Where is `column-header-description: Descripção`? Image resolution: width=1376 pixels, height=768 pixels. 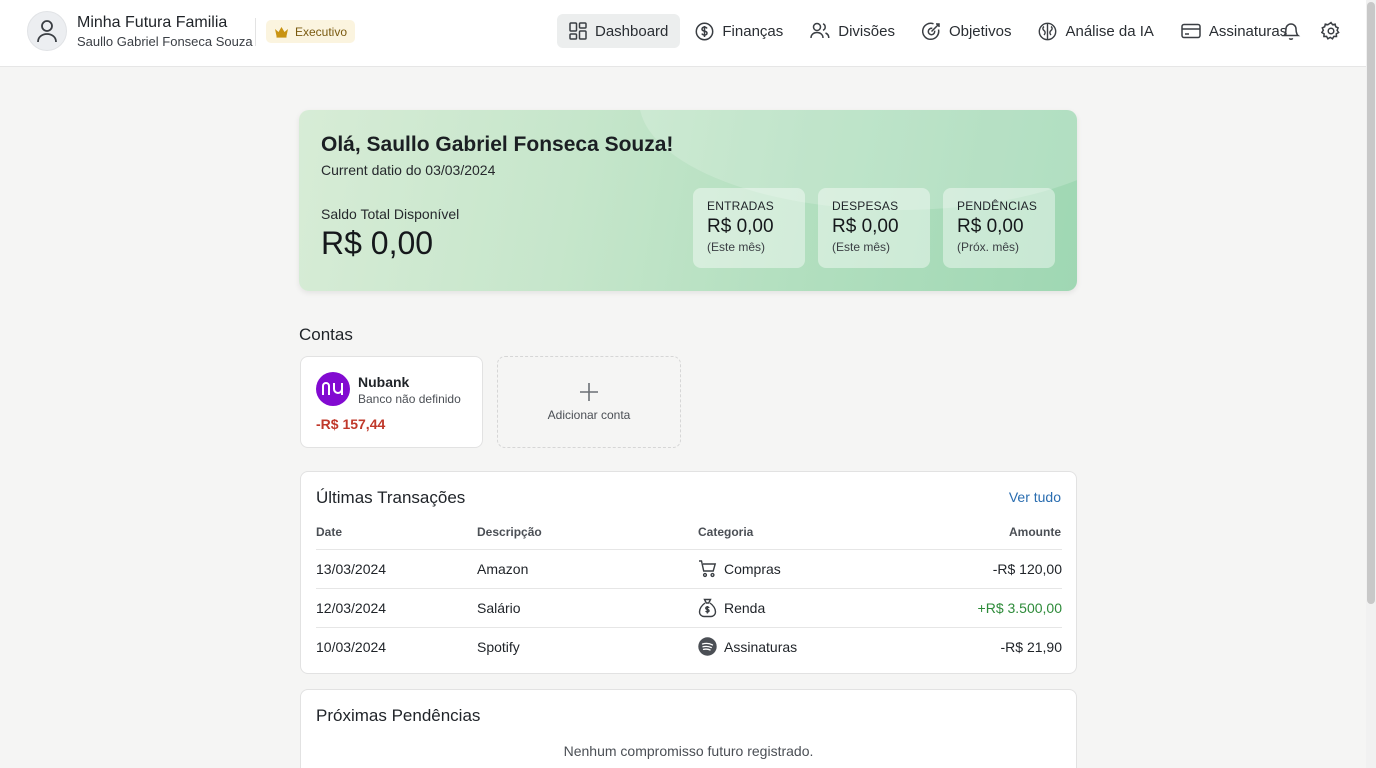
column-header-description: Descripção is located at coordinates (509, 532).